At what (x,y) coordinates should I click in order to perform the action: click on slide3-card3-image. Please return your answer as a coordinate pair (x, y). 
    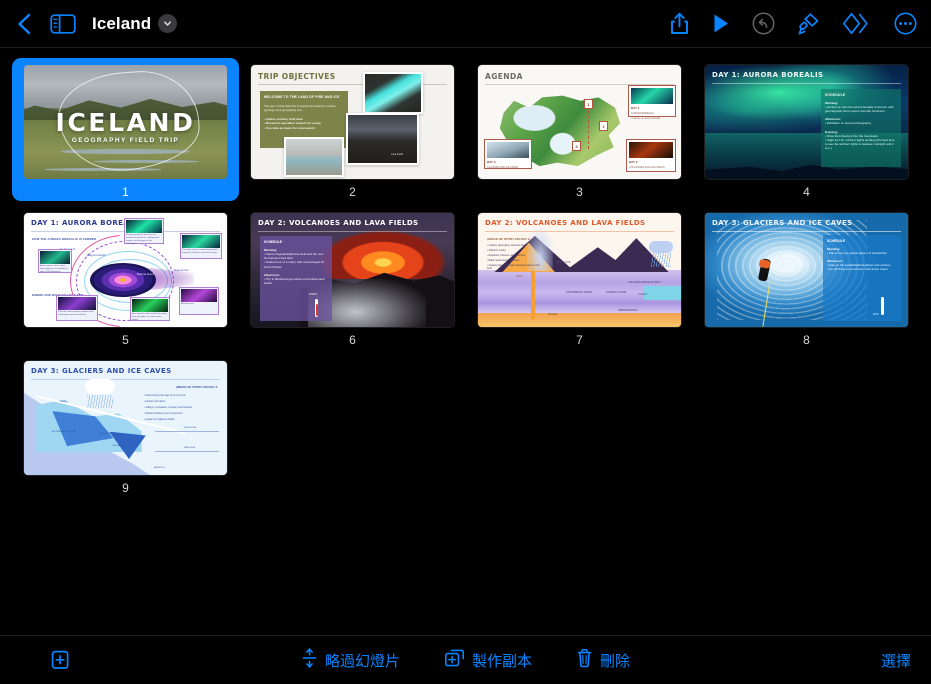
    Looking at the image, I should click on (508, 150).